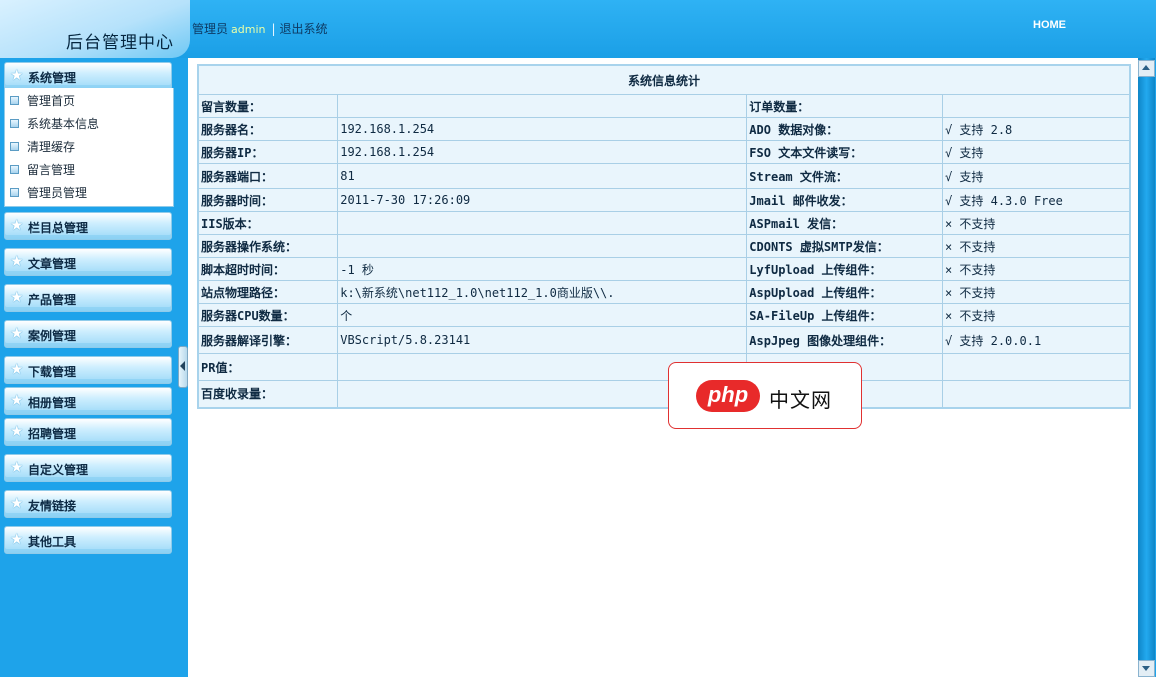 The width and height of the screenshot is (1156, 677). I want to click on arrow-up-icon, so click(1146, 67).